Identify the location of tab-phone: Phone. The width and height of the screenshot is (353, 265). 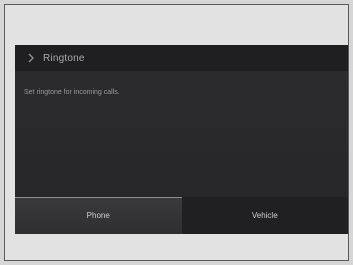
(98, 215).